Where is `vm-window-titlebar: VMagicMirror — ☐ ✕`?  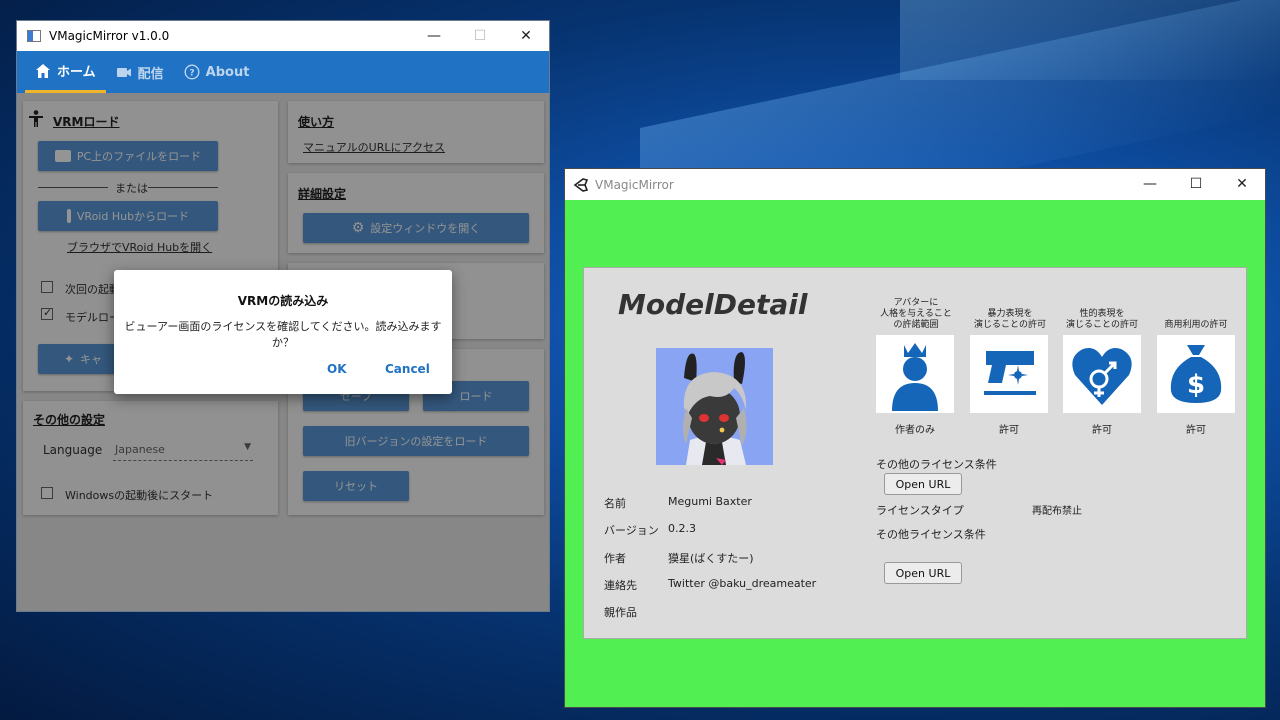 vm-window-titlebar: VMagicMirror — ☐ ✕ is located at coordinates (915, 184).